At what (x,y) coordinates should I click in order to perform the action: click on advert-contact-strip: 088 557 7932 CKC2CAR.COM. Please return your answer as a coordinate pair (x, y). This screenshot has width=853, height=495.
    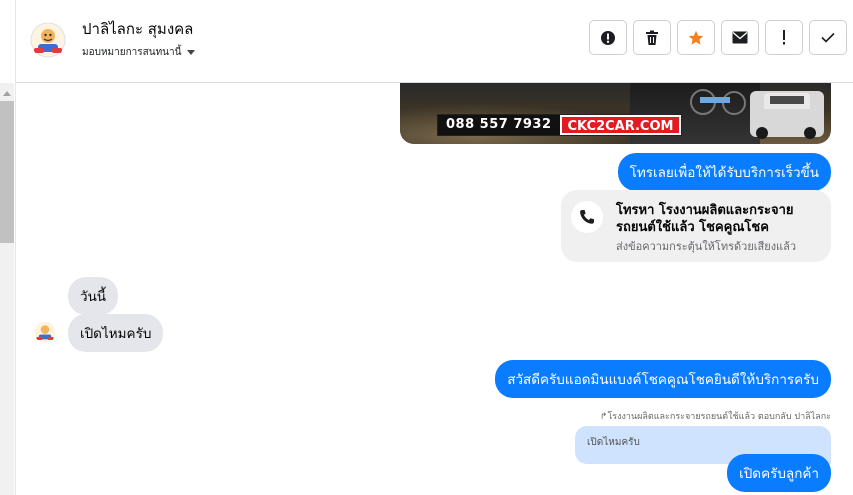
    Looking at the image, I should click on (560, 125).